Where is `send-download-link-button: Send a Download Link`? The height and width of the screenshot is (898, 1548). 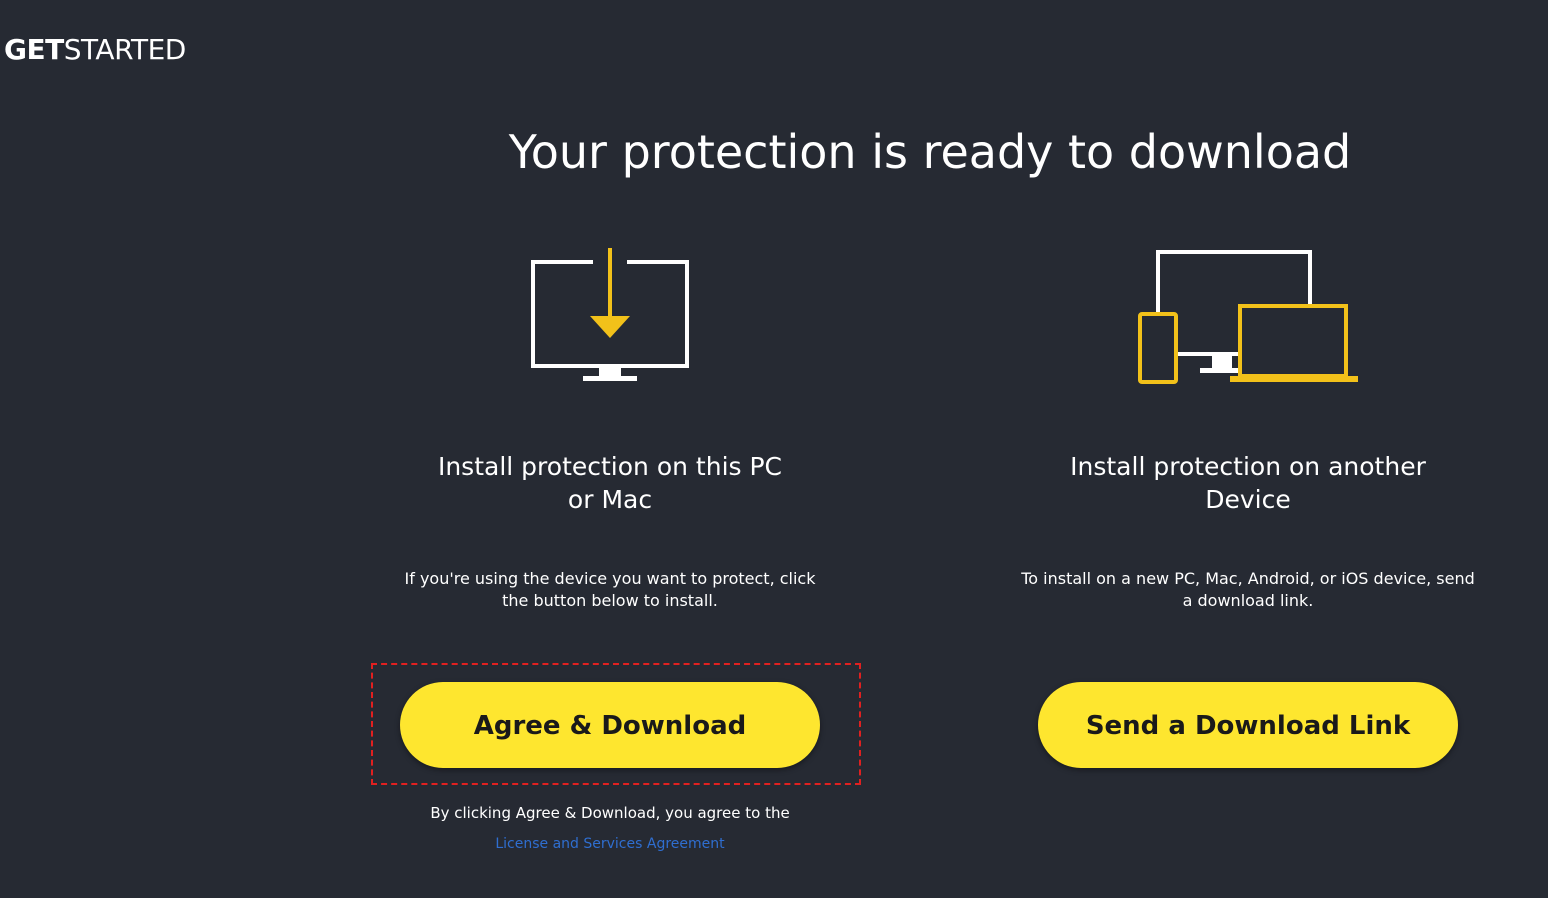
send-download-link-button: Send a Download Link is located at coordinates (1248, 725).